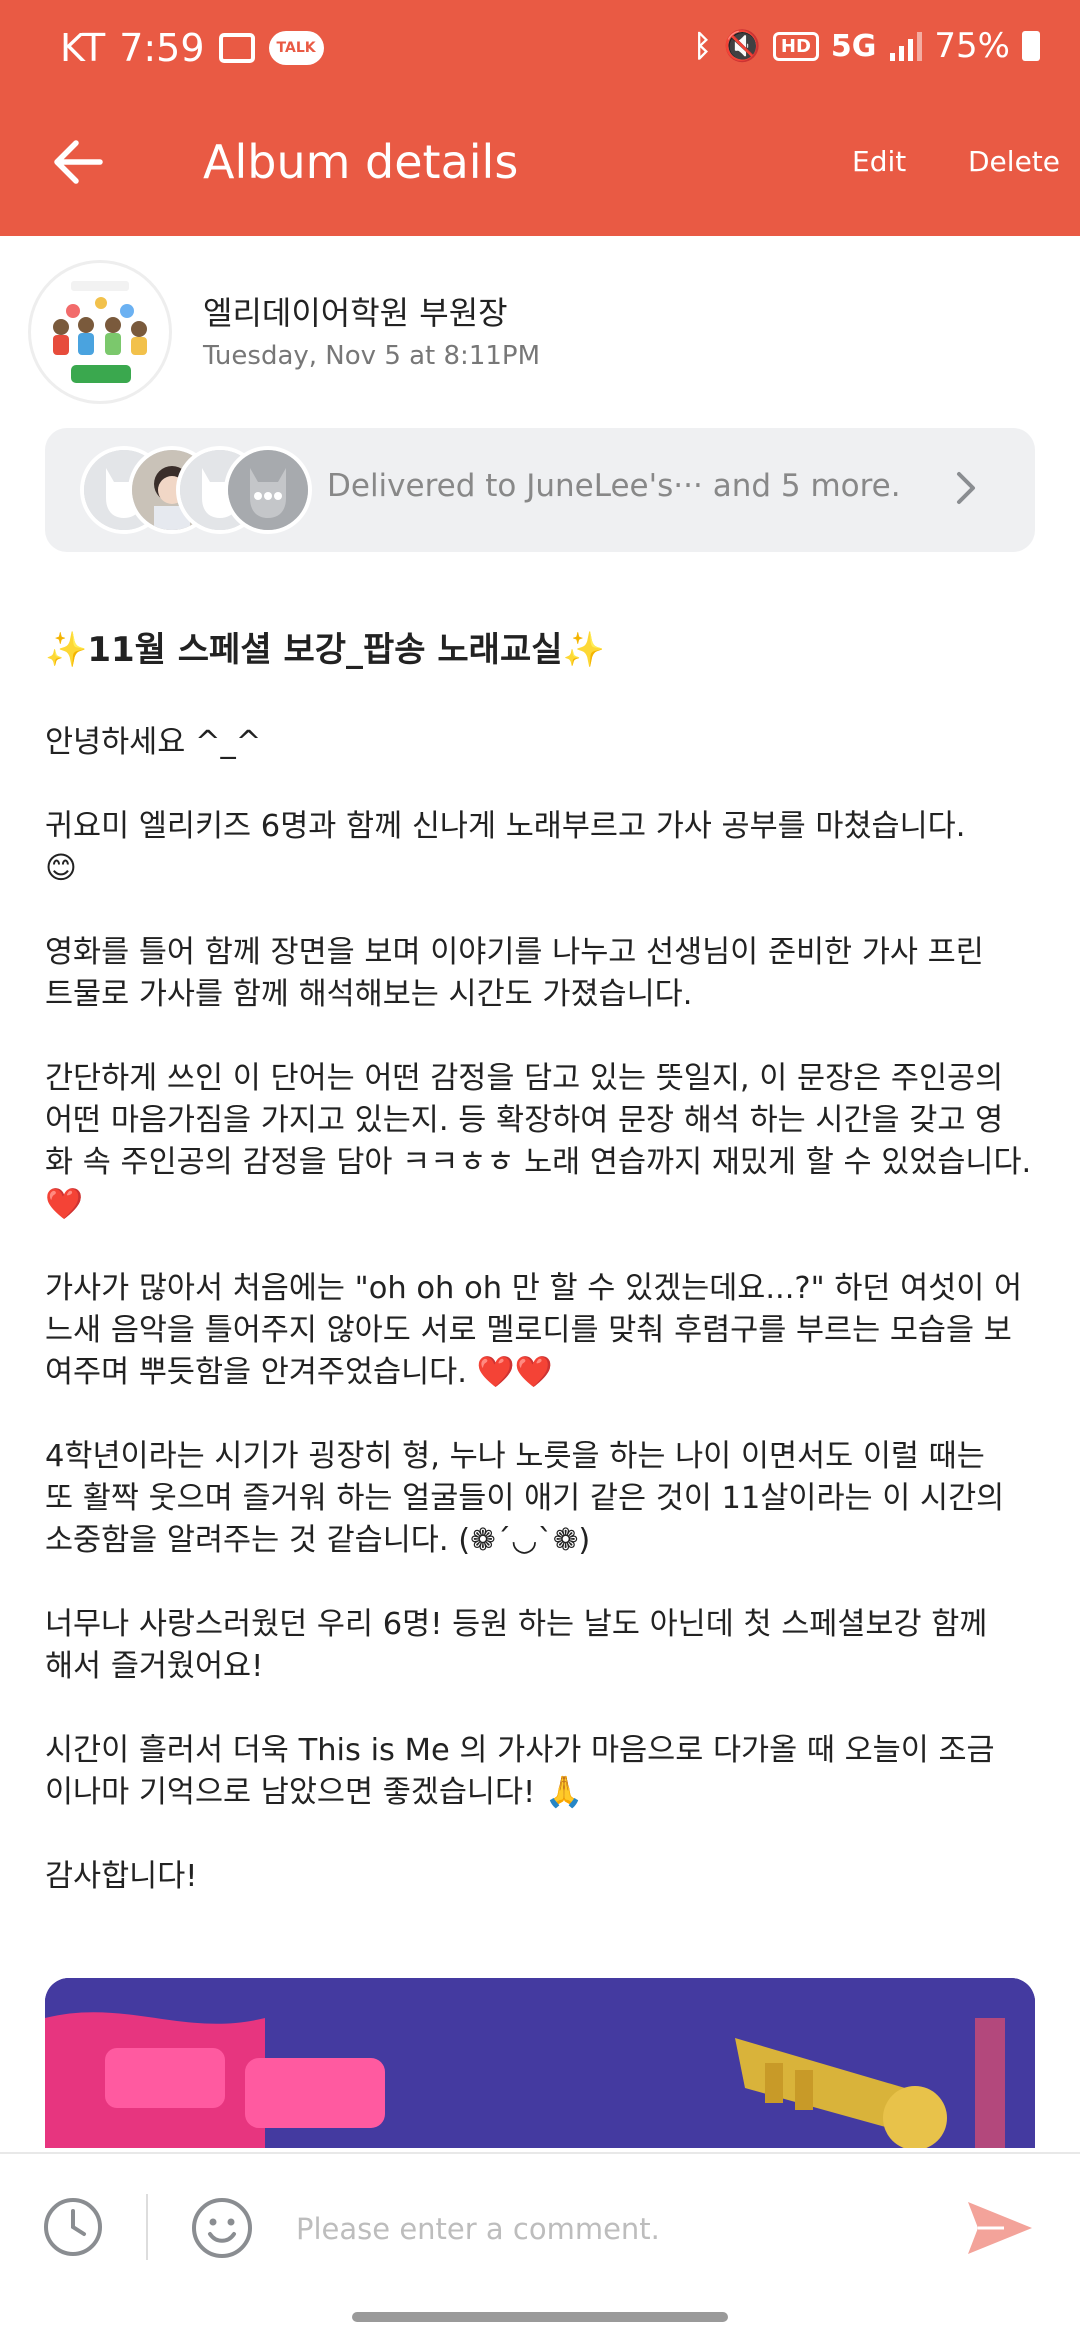 The image size is (1080, 2340). What do you see at coordinates (1000, 2228) in the screenshot?
I see `send-icon` at bounding box center [1000, 2228].